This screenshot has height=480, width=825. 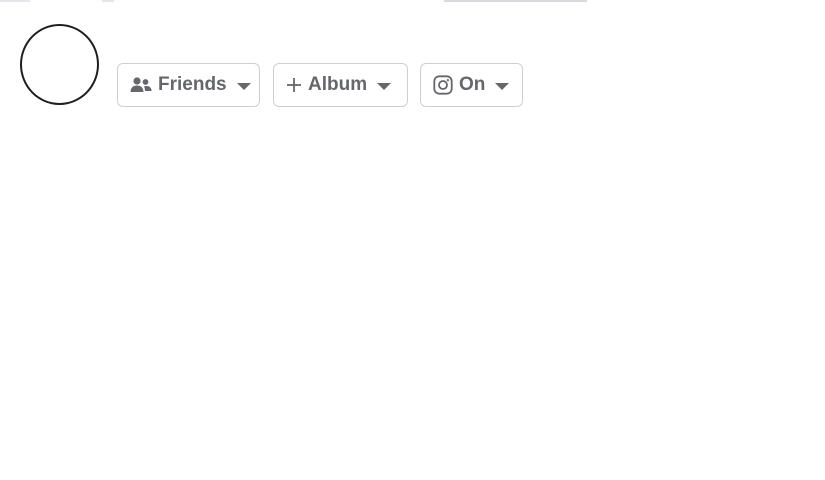 What do you see at coordinates (59, 64) in the screenshot?
I see `avatar` at bounding box center [59, 64].